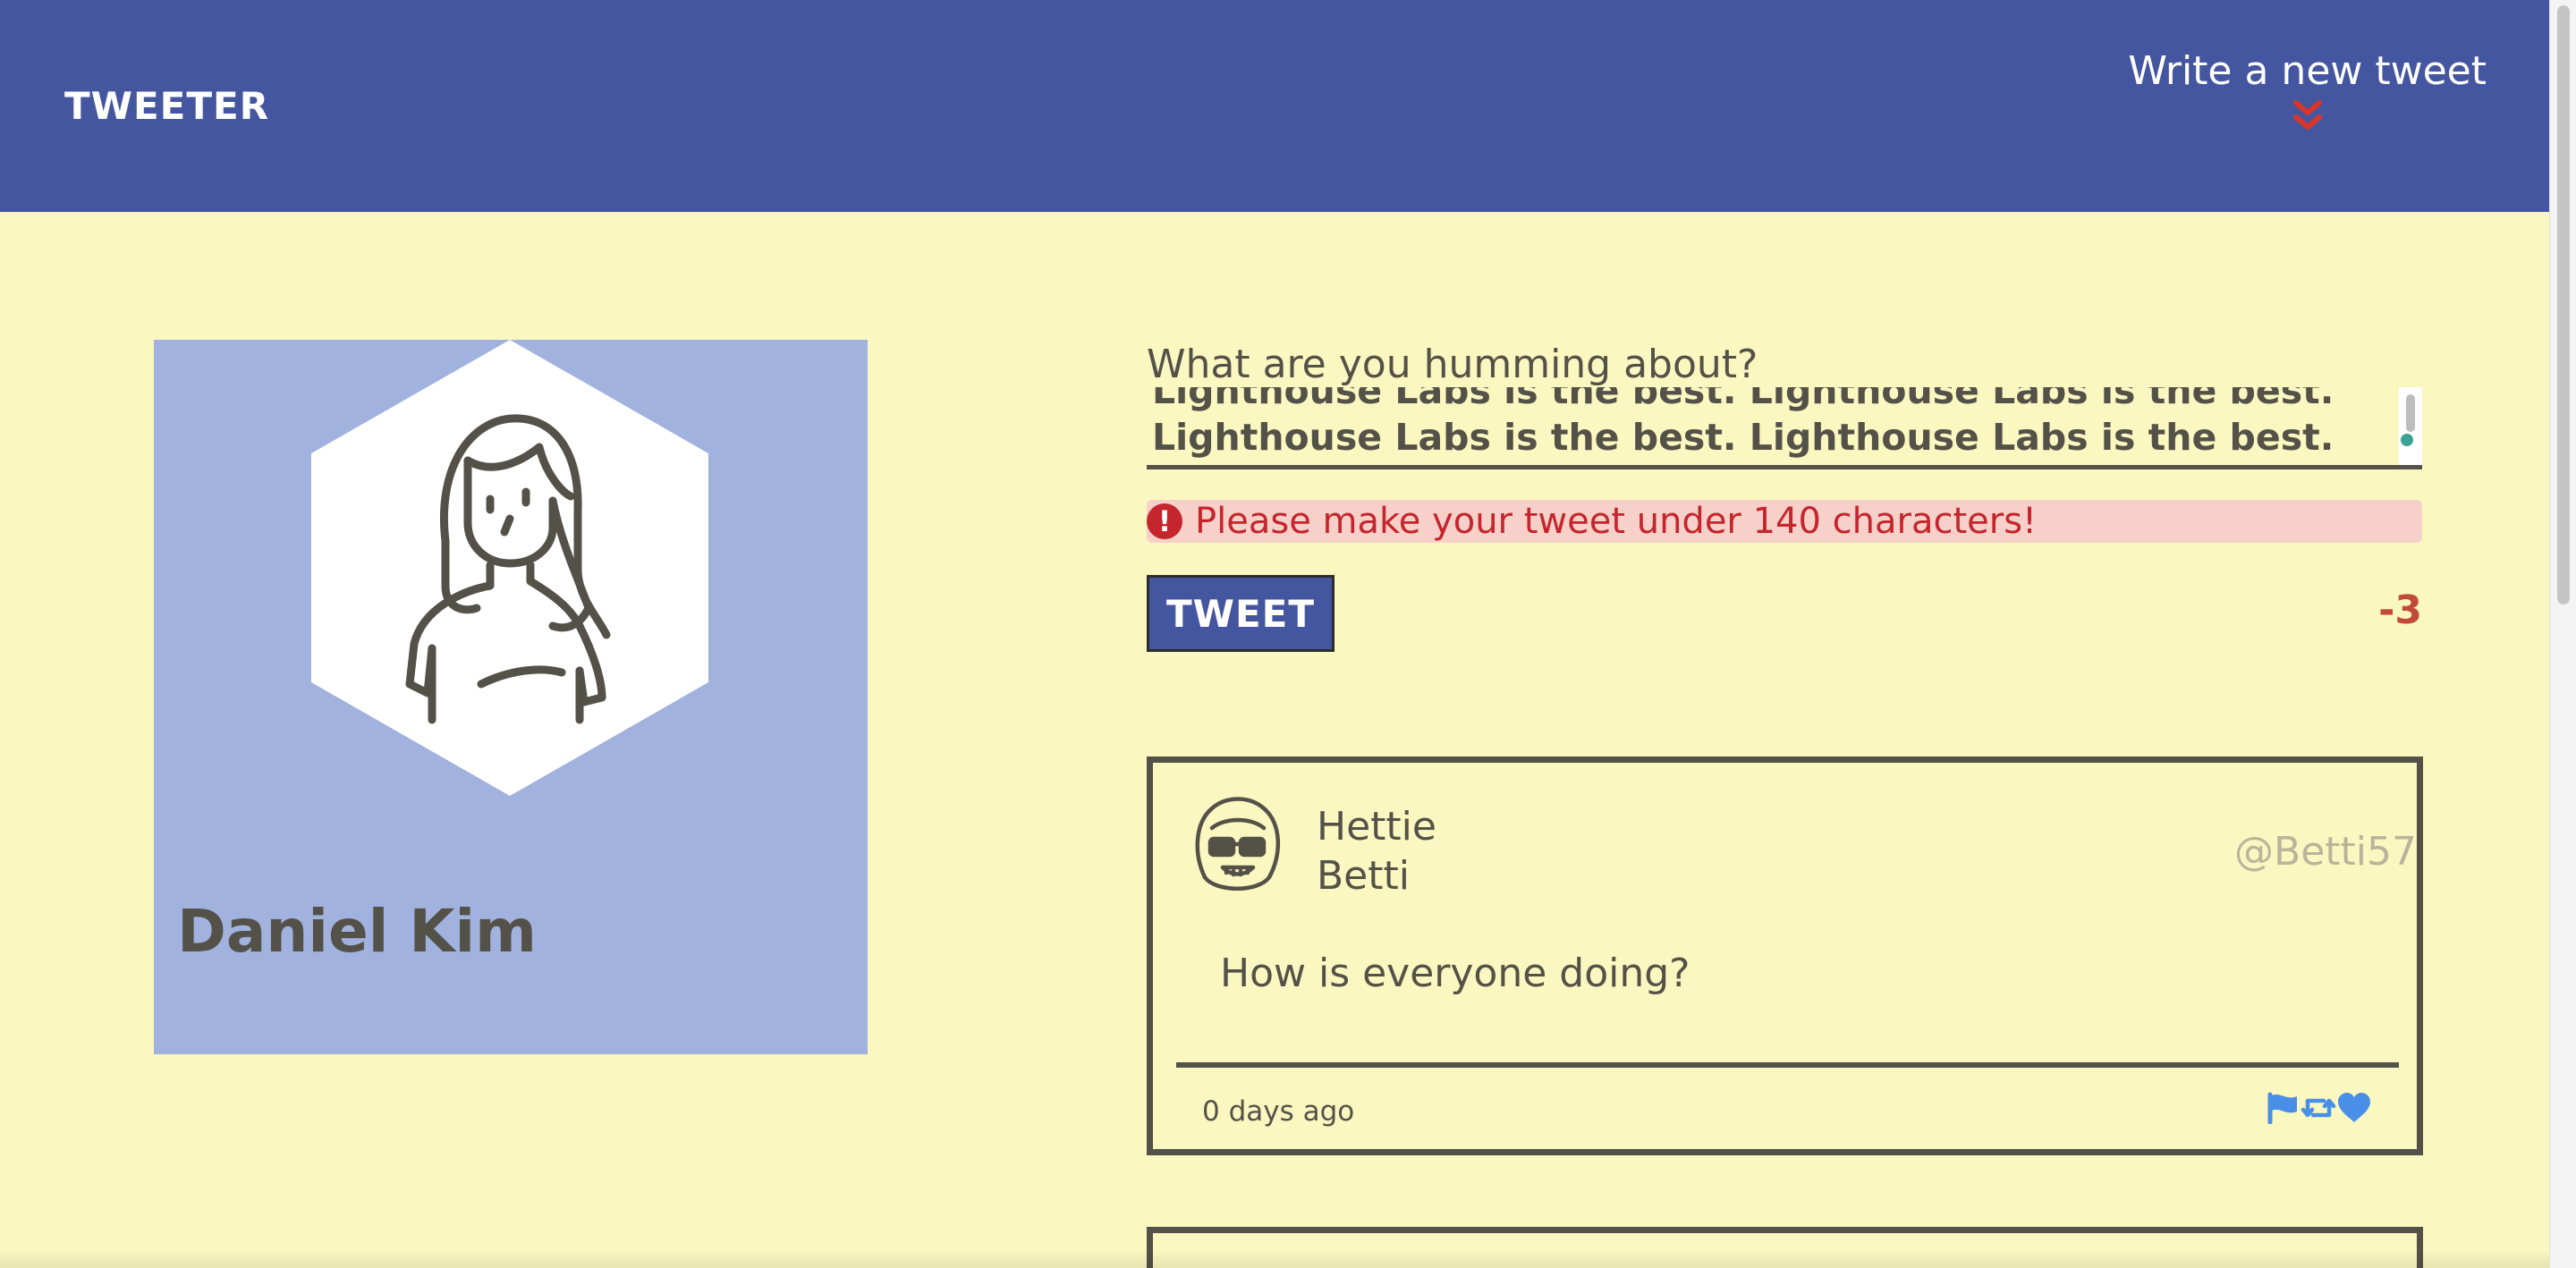 This screenshot has width=2576, height=1268. Describe the element at coordinates (1376, 827) in the screenshot. I see `tweet-author-first-name: Hettie` at that location.